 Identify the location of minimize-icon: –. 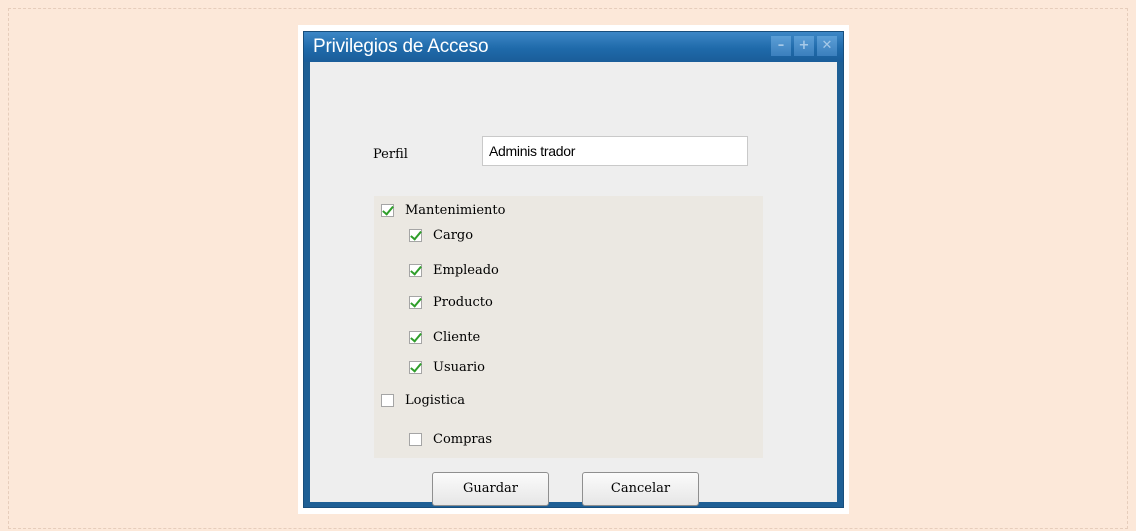
(781, 46).